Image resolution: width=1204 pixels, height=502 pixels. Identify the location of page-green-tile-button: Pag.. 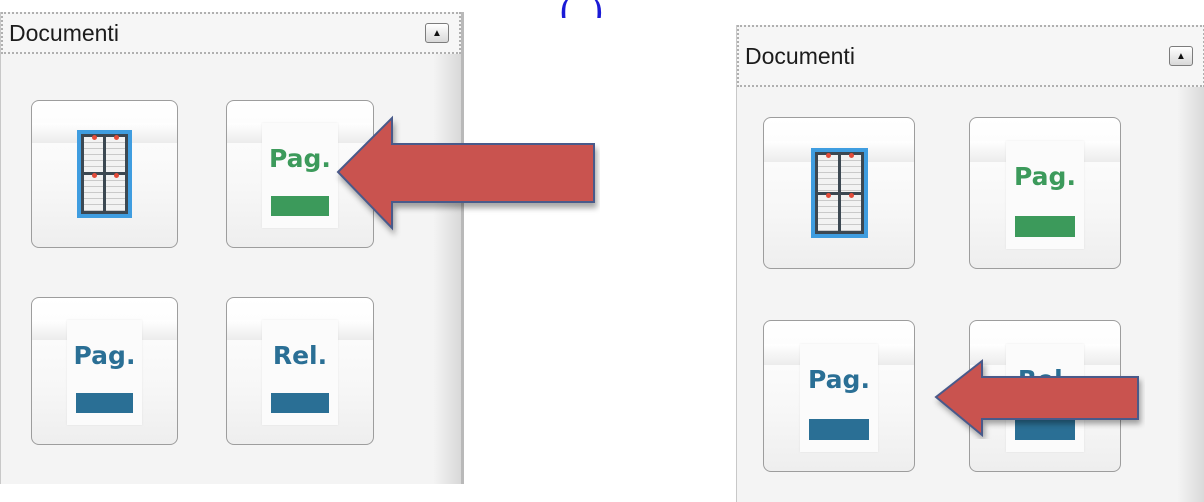
(1045, 193).